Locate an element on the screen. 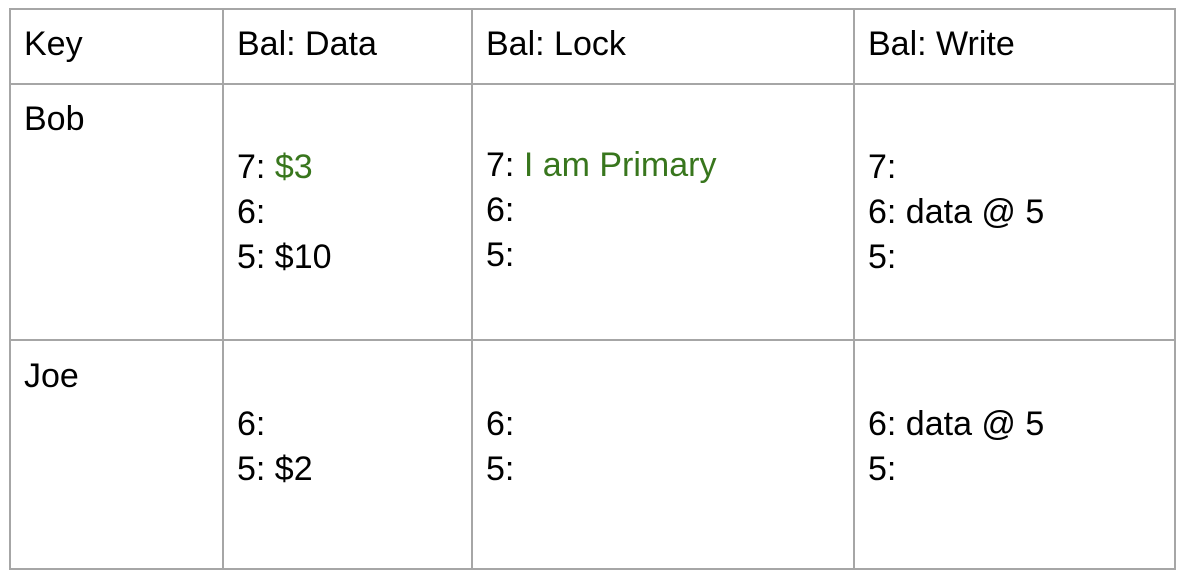 This screenshot has width=1187, height=580. row-key-bob: Bob is located at coordinates (54, 119).